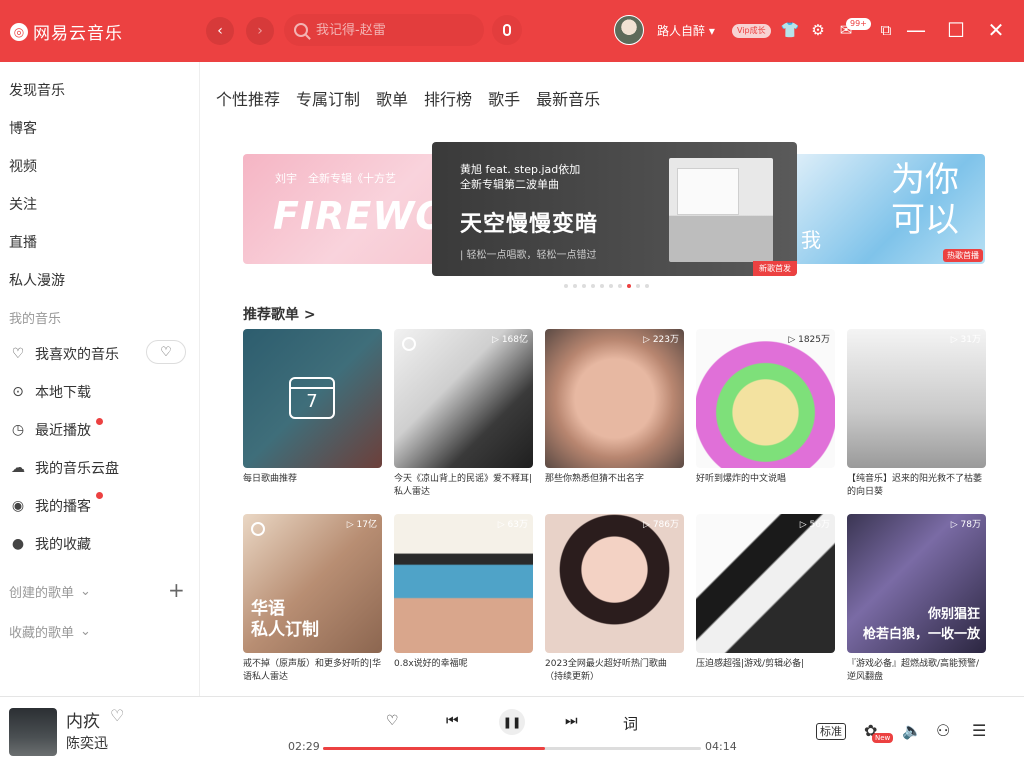  I want to click on lyrics-button: 词, so click(630, 723).